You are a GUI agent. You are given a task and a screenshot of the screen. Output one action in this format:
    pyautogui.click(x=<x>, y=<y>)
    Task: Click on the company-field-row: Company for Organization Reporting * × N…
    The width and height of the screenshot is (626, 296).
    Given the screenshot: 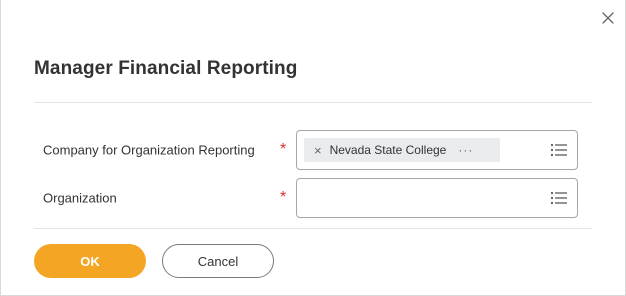 What is the action you would take?
    pyautogui.click(x=306, y=150)
    